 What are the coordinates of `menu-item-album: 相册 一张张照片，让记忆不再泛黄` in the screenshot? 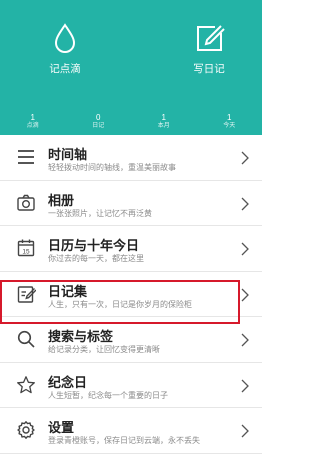 It's located at (131, 203).